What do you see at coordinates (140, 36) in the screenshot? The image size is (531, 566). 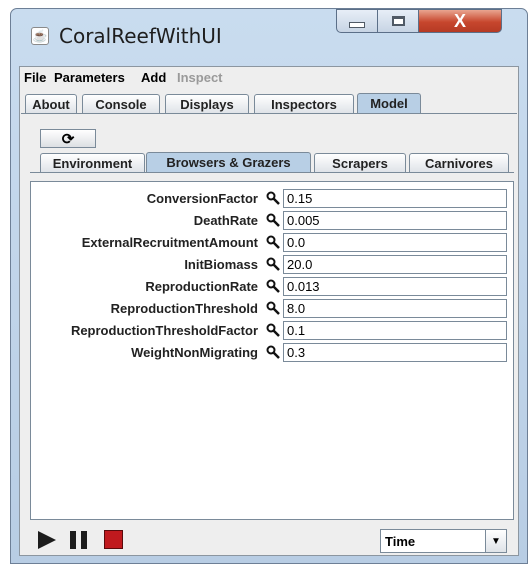 I see `window-title: CoralReefWithUI` at bounding box center [140, 36].